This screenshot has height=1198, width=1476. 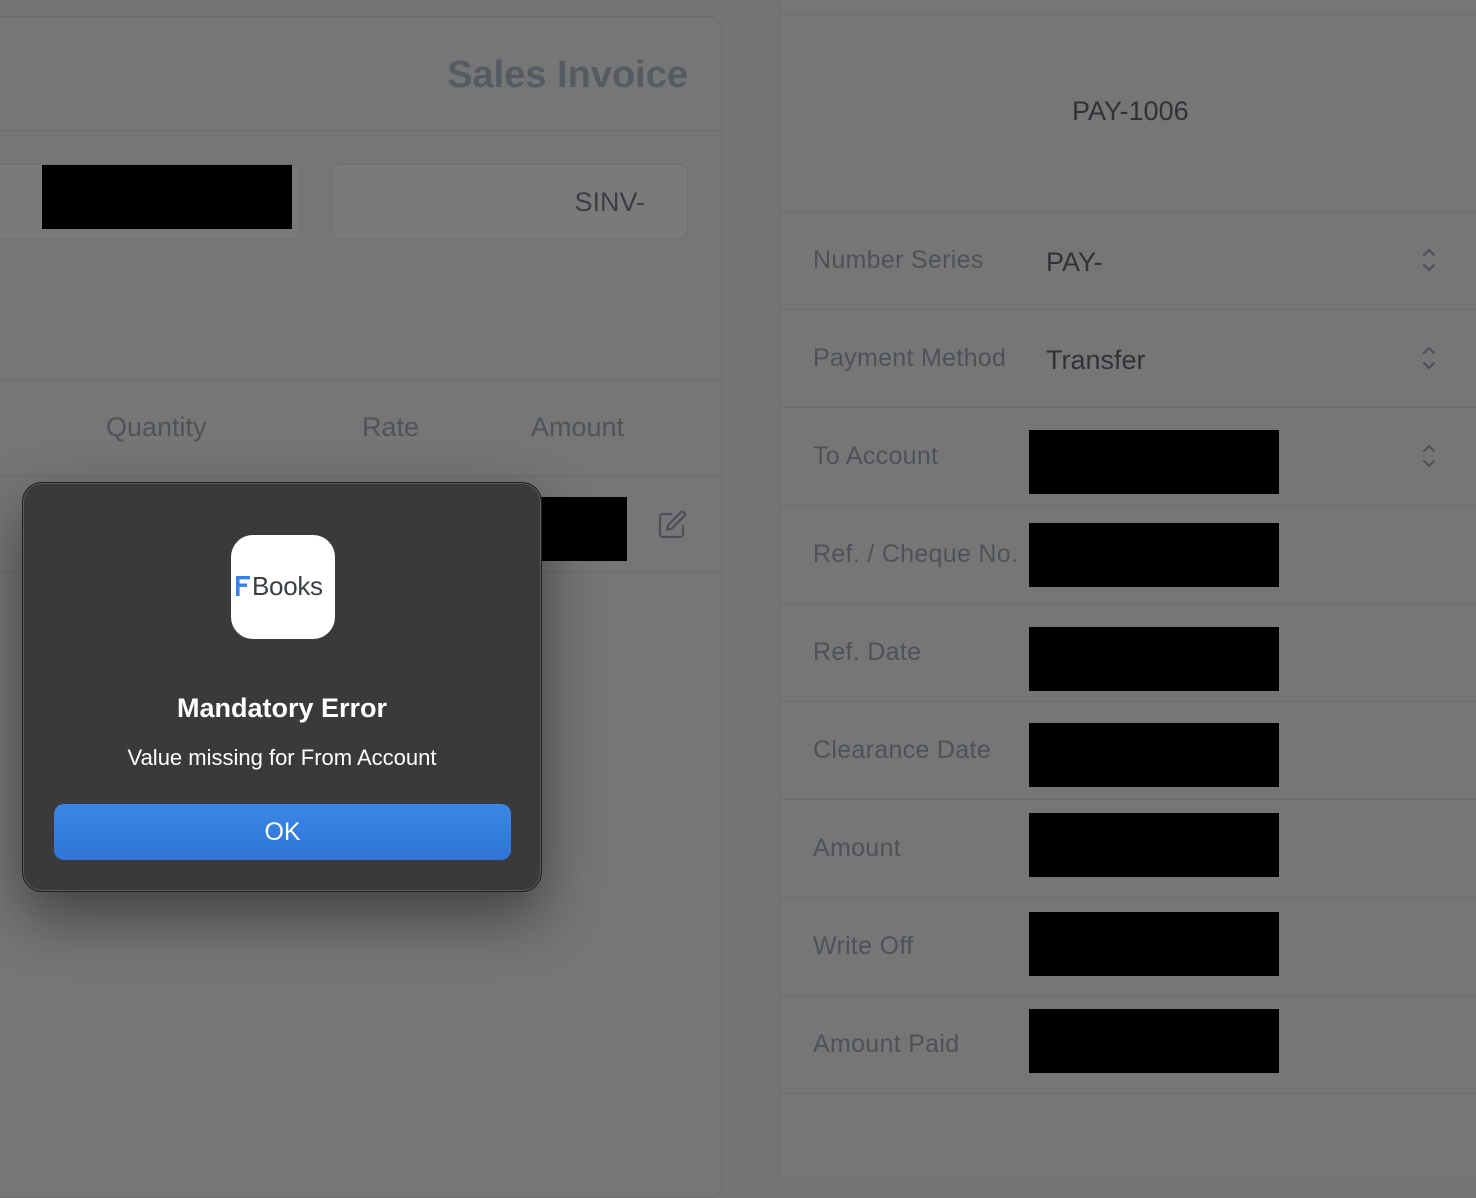 I want to click on field-label-to-account: To Account, so click(x=876, y=456).